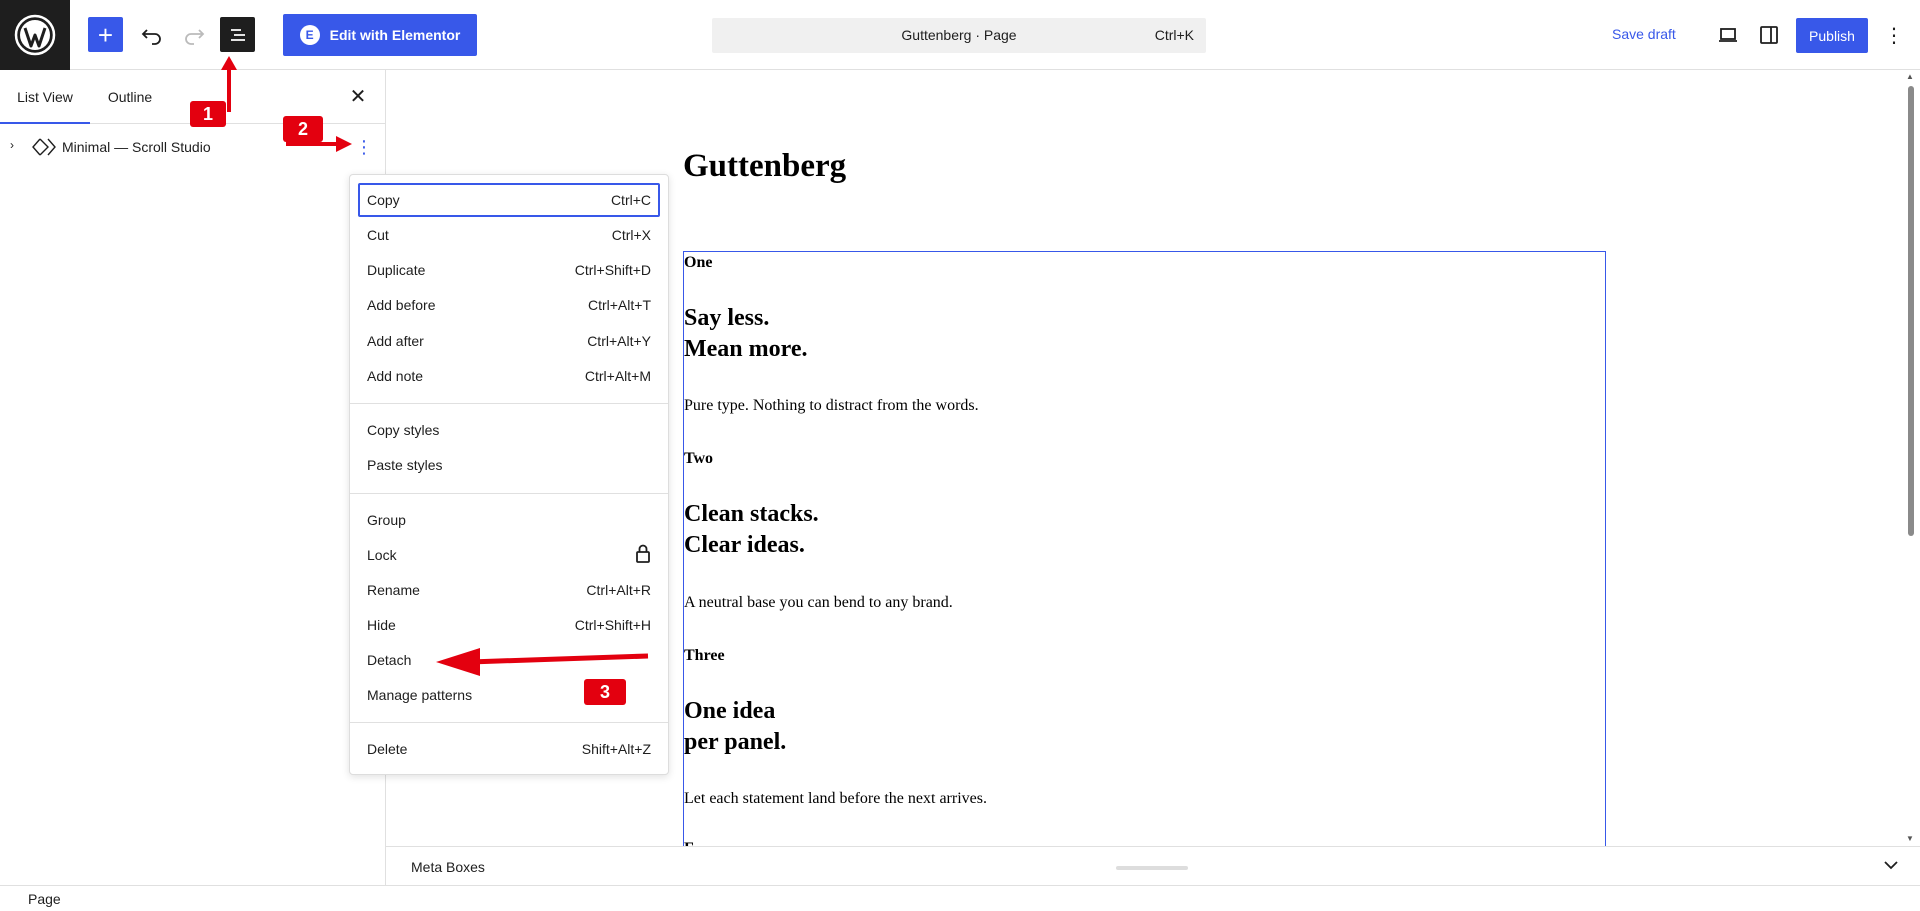 The width and height of the screenshot is (1920, 911). Describe the element at coordinates (729, 711) in the screenshot. I see `section-headline: One idea` at that location.